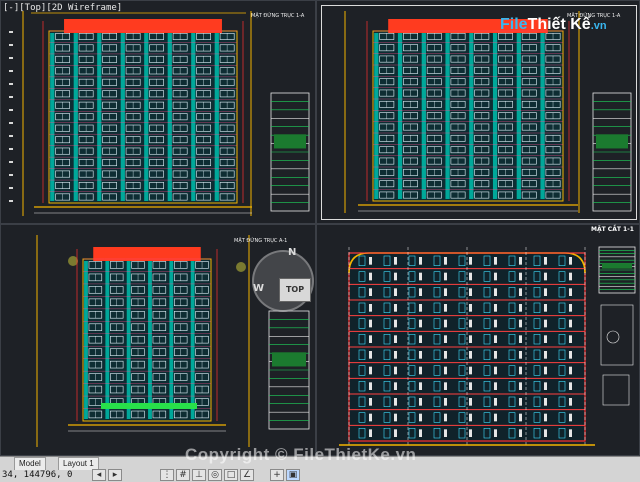 Image resolution: width=640 pixels, height=482 pixels. Describe the element at coordinates (292, 252) in the screenshot. I see `viewcube-north: N` at that location.